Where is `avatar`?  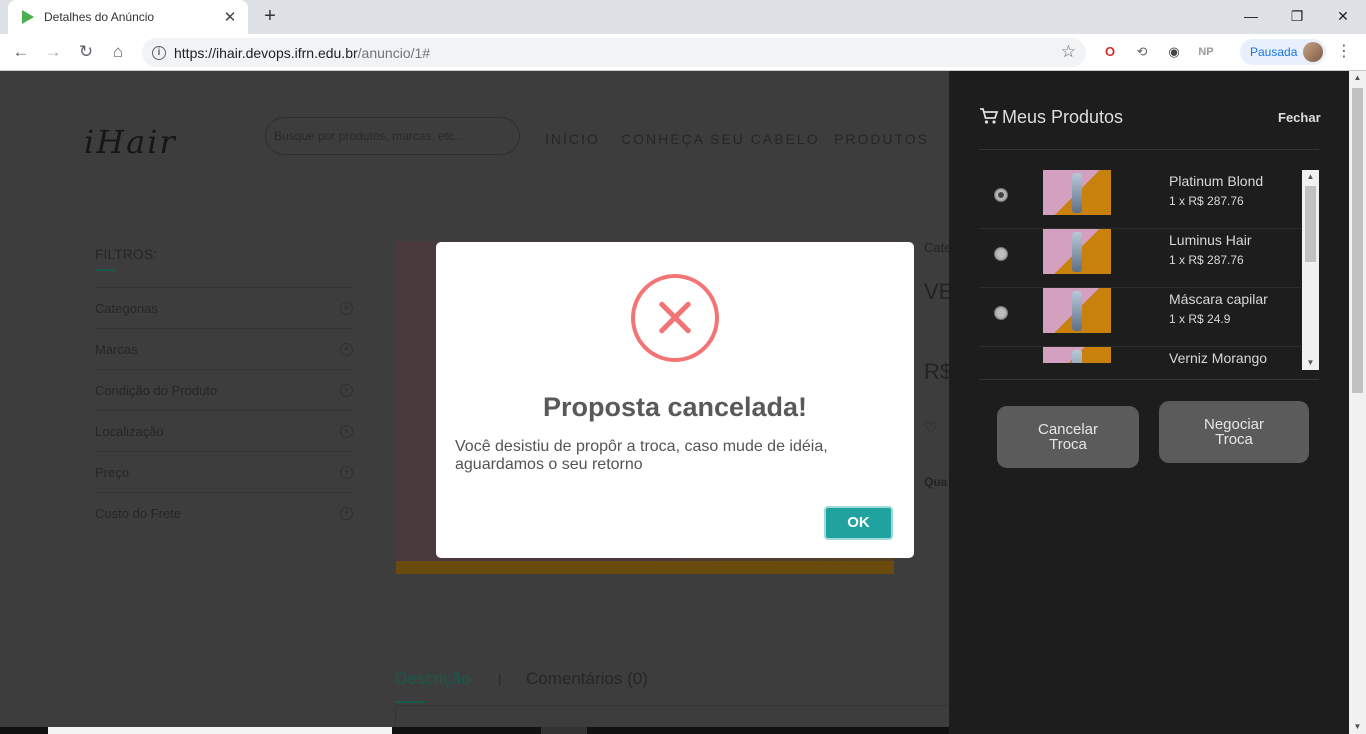 avatar is located at coordinates (1313, 52).